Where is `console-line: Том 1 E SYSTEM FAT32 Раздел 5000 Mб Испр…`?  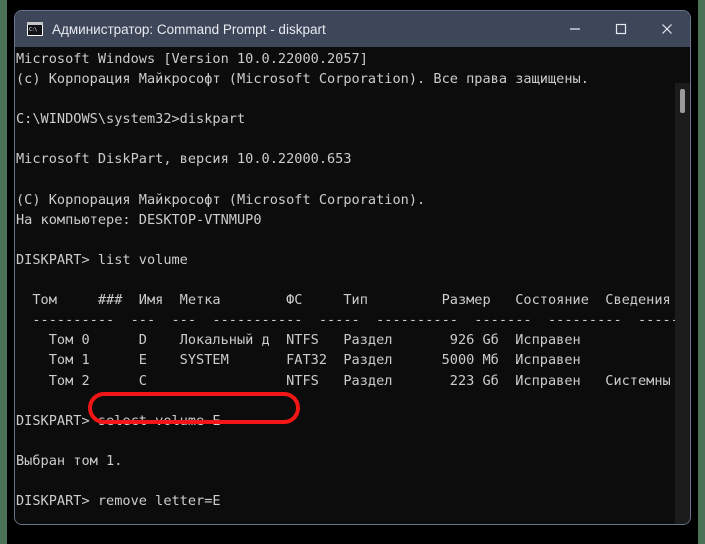 console-line: Том 1 E SYSTEM FAT32 Раздел 5000 Mб Испр… is located at coordinates (298, 360).